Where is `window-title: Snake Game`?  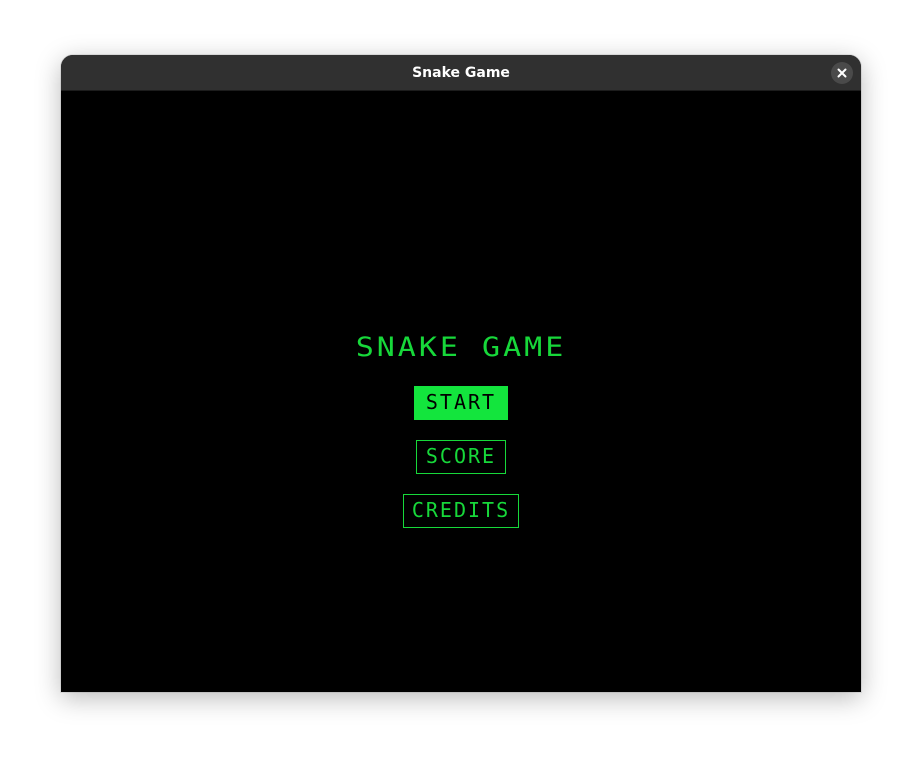 window-title: Snake Game is located at coordinates (461, 73).